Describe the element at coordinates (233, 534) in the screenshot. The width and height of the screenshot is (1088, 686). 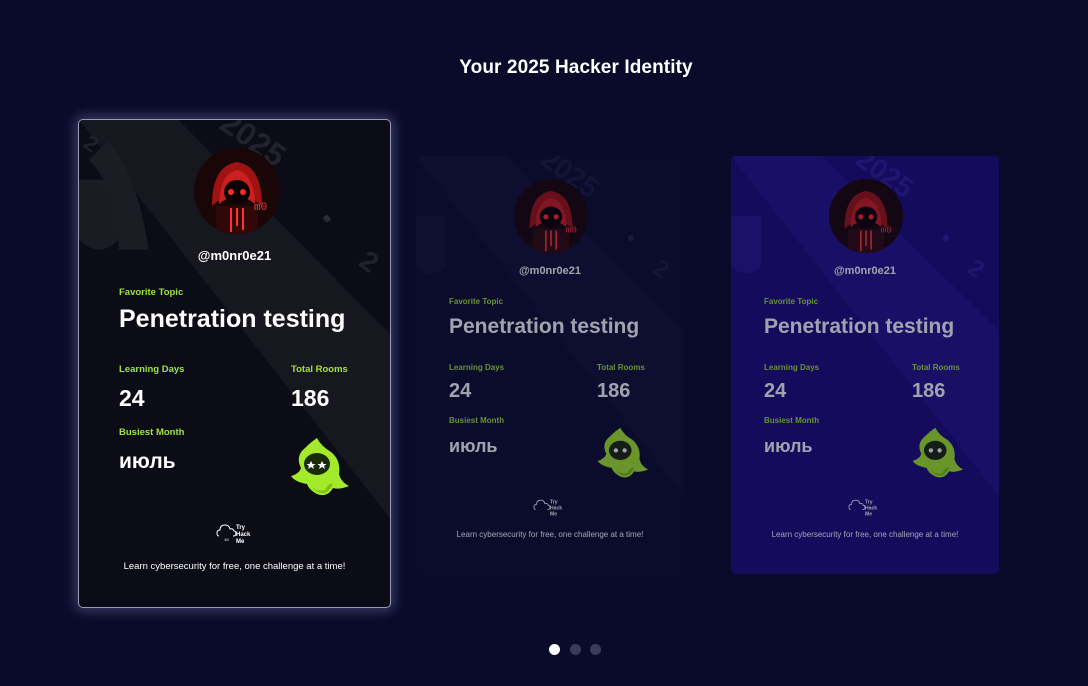
I see `tryhackme-logo-icon: Try Hack Me 10` at that location.